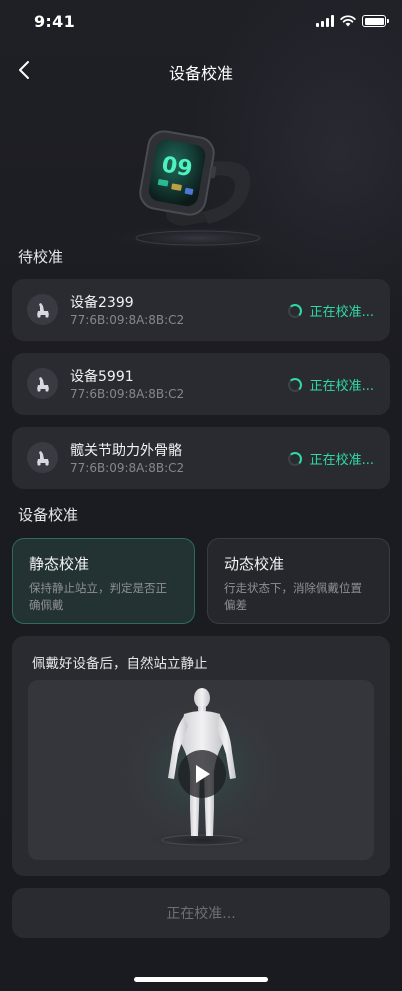 The image size is (402, 991). Describe the element at coordinates (126, 451) in the screenshot. I see `device-name: 髋关节助力外骨骼` at that location.